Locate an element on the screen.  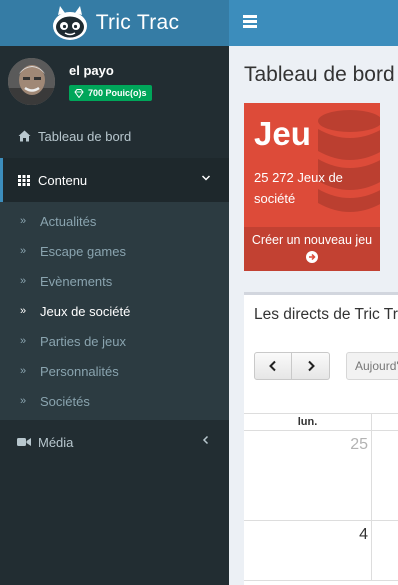
diamond-icon is located at coordinates (79, 93).